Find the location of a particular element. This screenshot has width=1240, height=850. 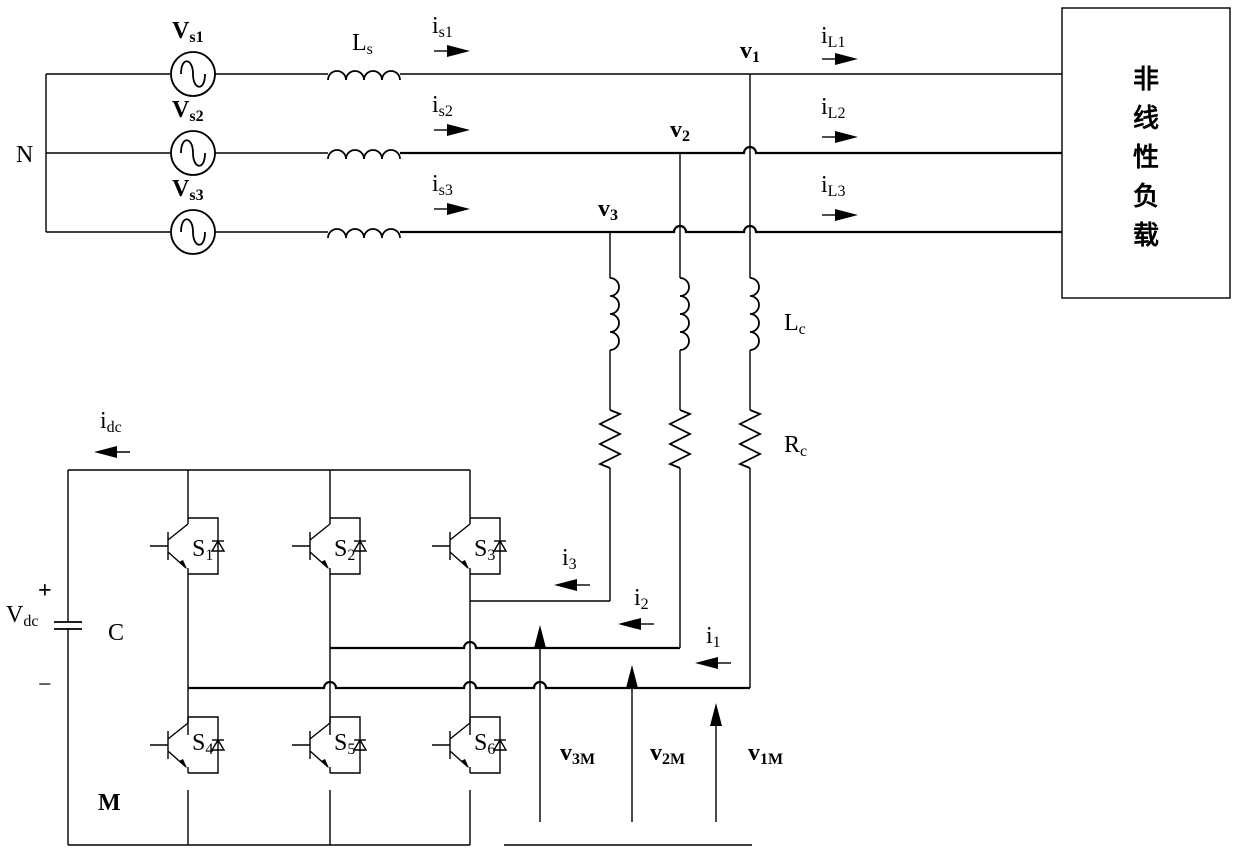

filter-inductor-label: Lc is located at coordinates (795, 324).